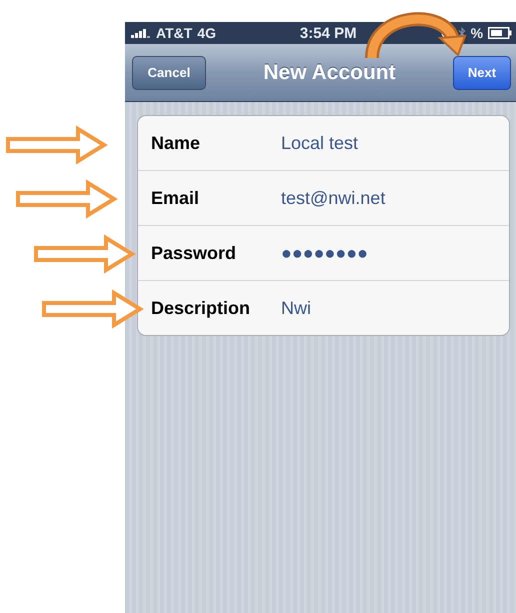  I want to click on input-field: test@nwi.net, so click(333, 198).